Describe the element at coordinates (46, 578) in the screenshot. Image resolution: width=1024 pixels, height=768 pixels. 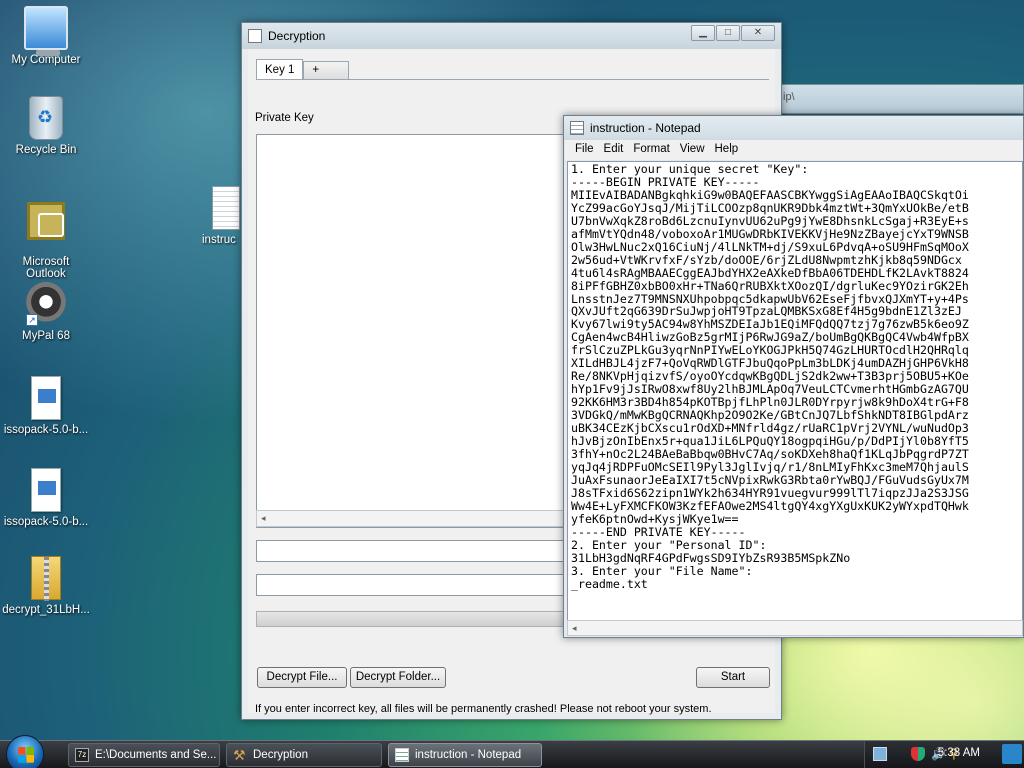
I see `zip-archive-icon` at that location.